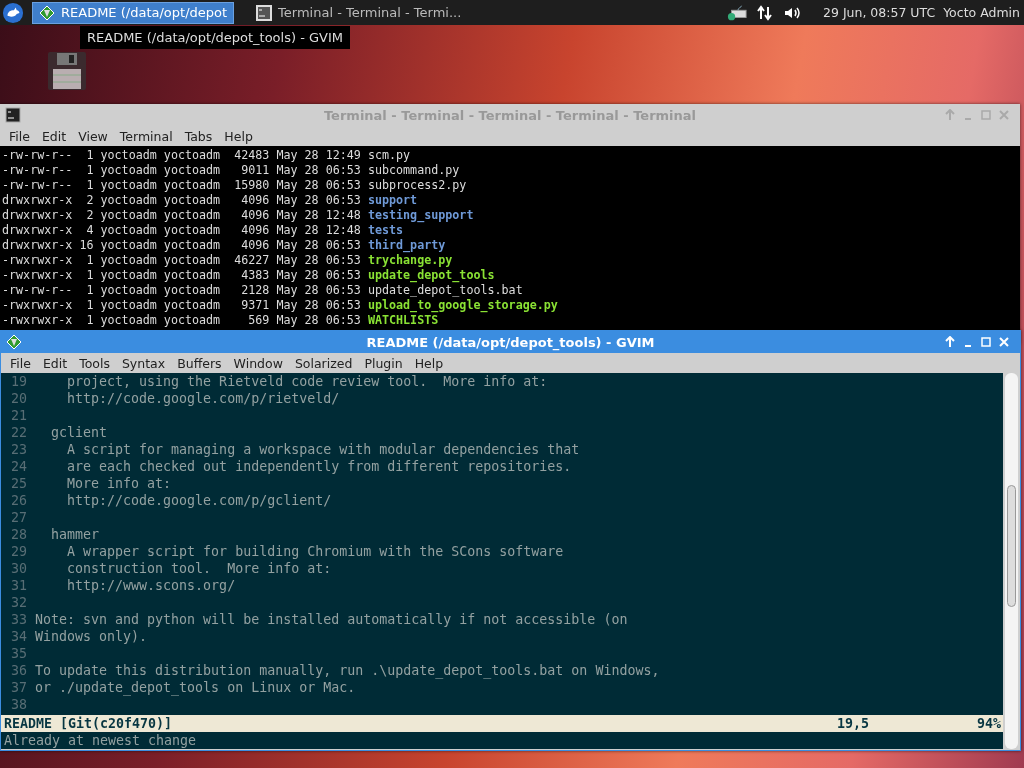 The width and height of the screenshot is (1024, 768). I want to click on file-name: trychange.py, so click(410, 260).